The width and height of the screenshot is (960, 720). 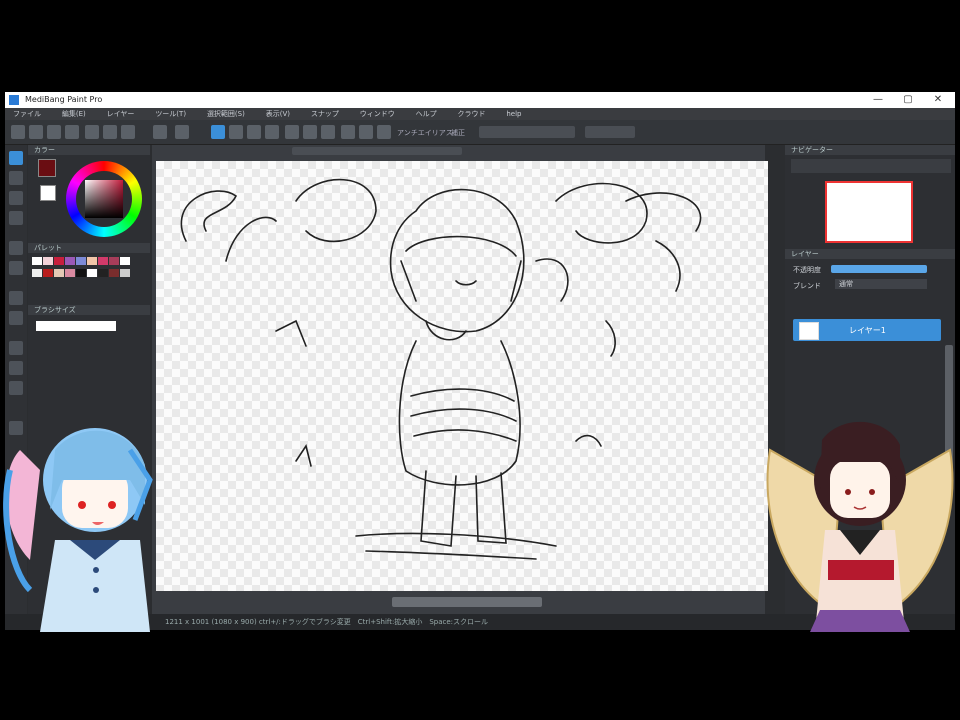 I want to click on save-icon, so click(x=54, y=132).